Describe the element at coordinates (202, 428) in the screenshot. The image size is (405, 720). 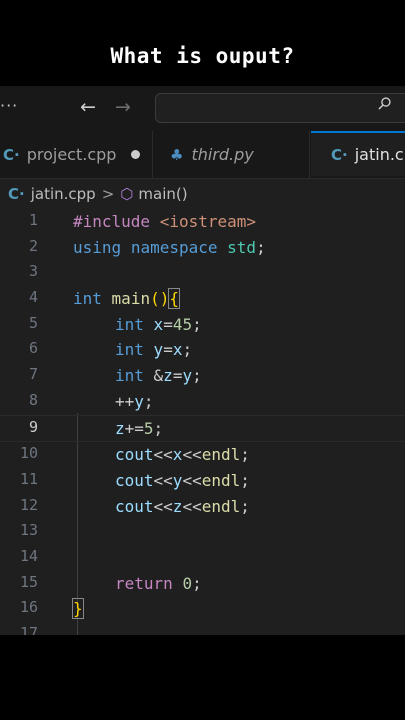
I see `code-line-active: 9 z+=5;` at that location.